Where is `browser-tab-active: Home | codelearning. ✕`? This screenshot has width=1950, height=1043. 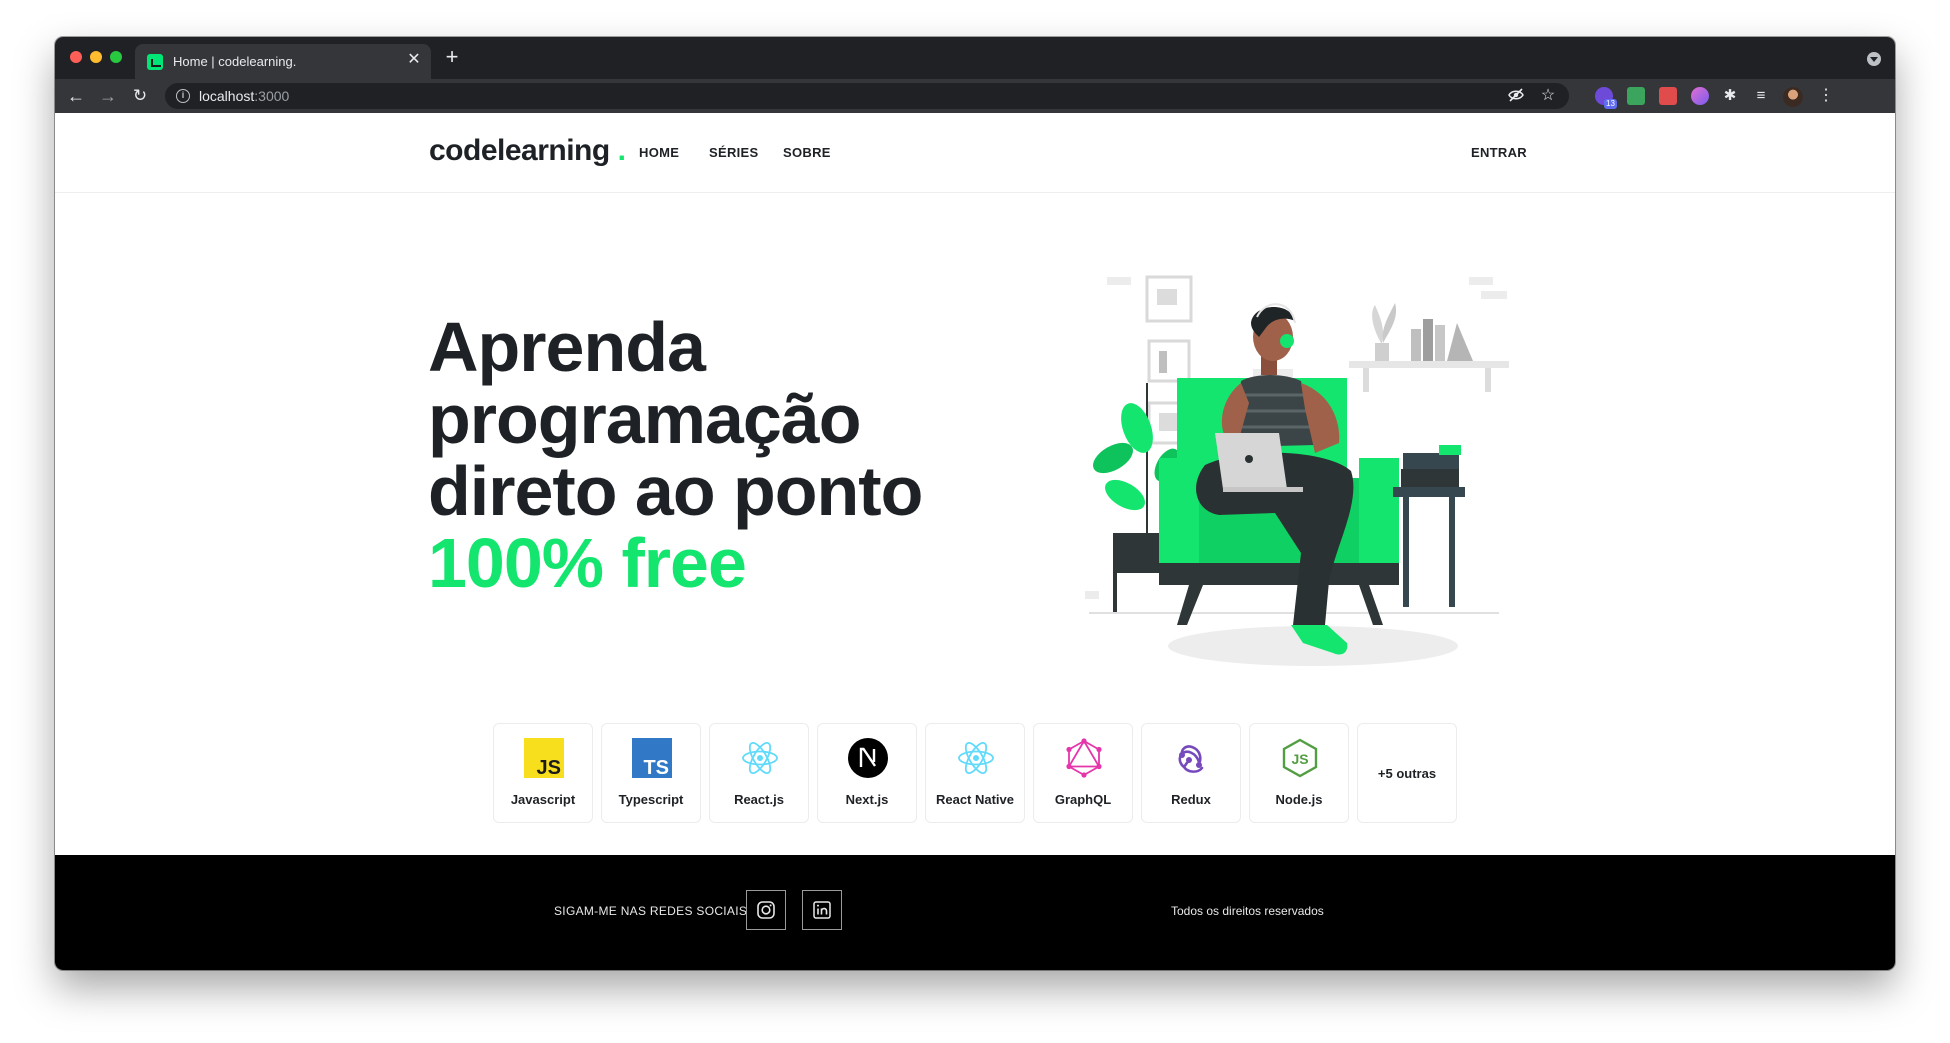 browser-tab-active: Home | codelearning. ✕ is located at coordinates (283, 61).